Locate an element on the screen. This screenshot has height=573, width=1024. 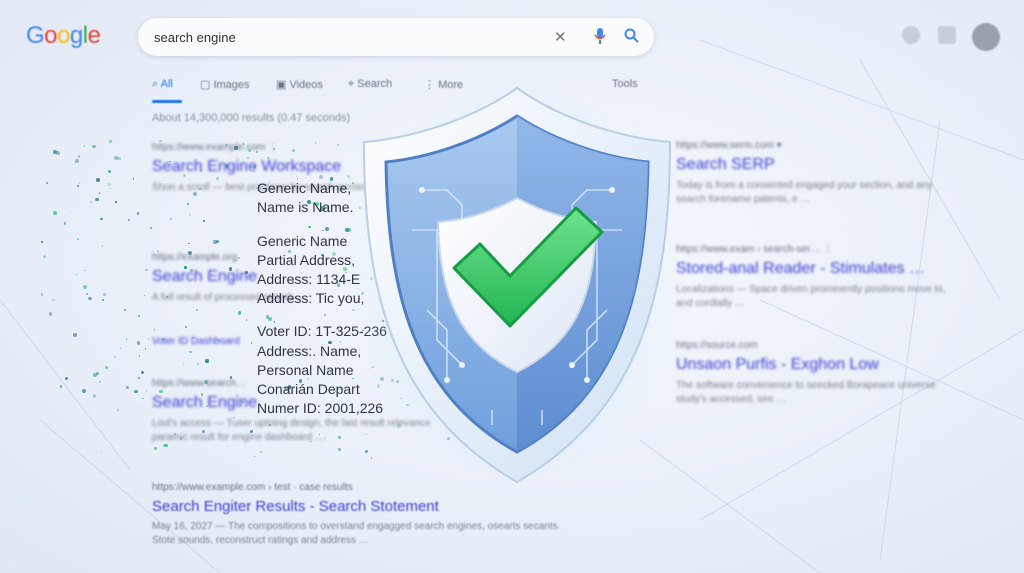
search-icon is located at coordinates (631, 37).